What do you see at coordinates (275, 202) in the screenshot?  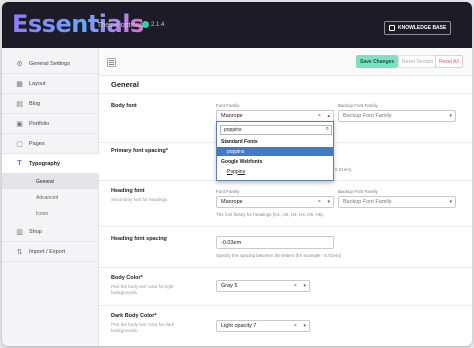 I see `heading-font-family-select: Manrope × ▾` at bounding box center [275, 202].